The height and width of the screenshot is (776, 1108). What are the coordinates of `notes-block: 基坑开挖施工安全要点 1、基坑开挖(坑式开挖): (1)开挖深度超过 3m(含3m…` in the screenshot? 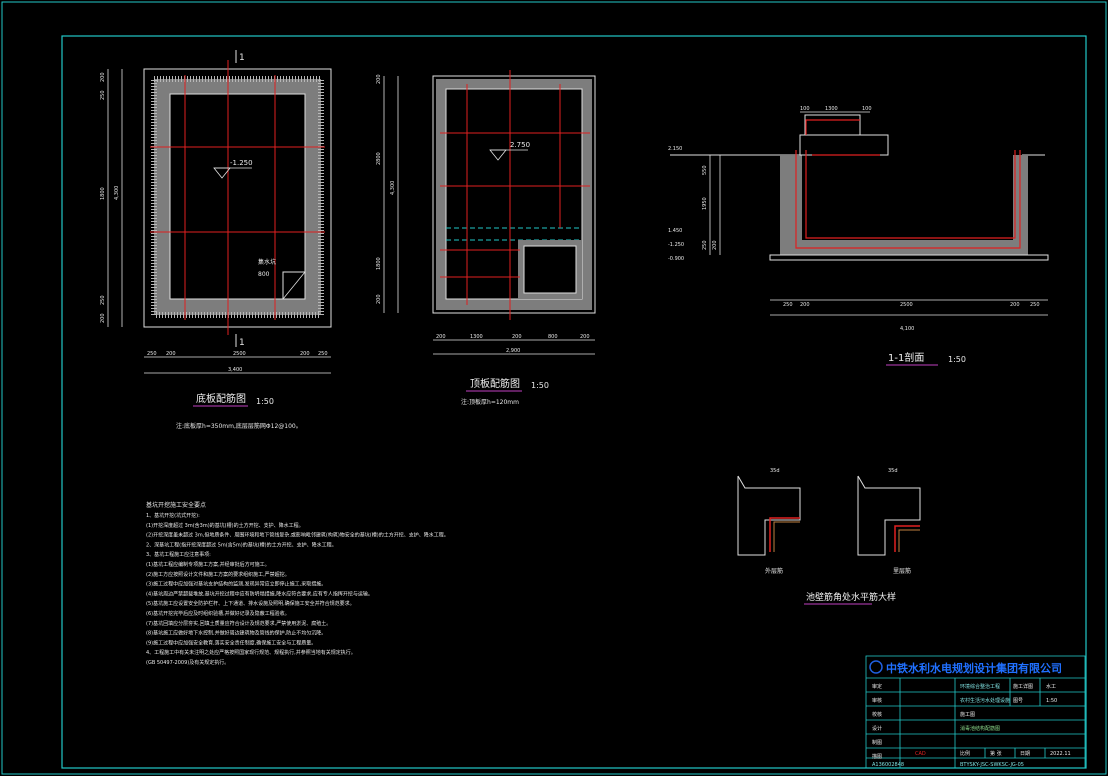 It's located at (297, 583).